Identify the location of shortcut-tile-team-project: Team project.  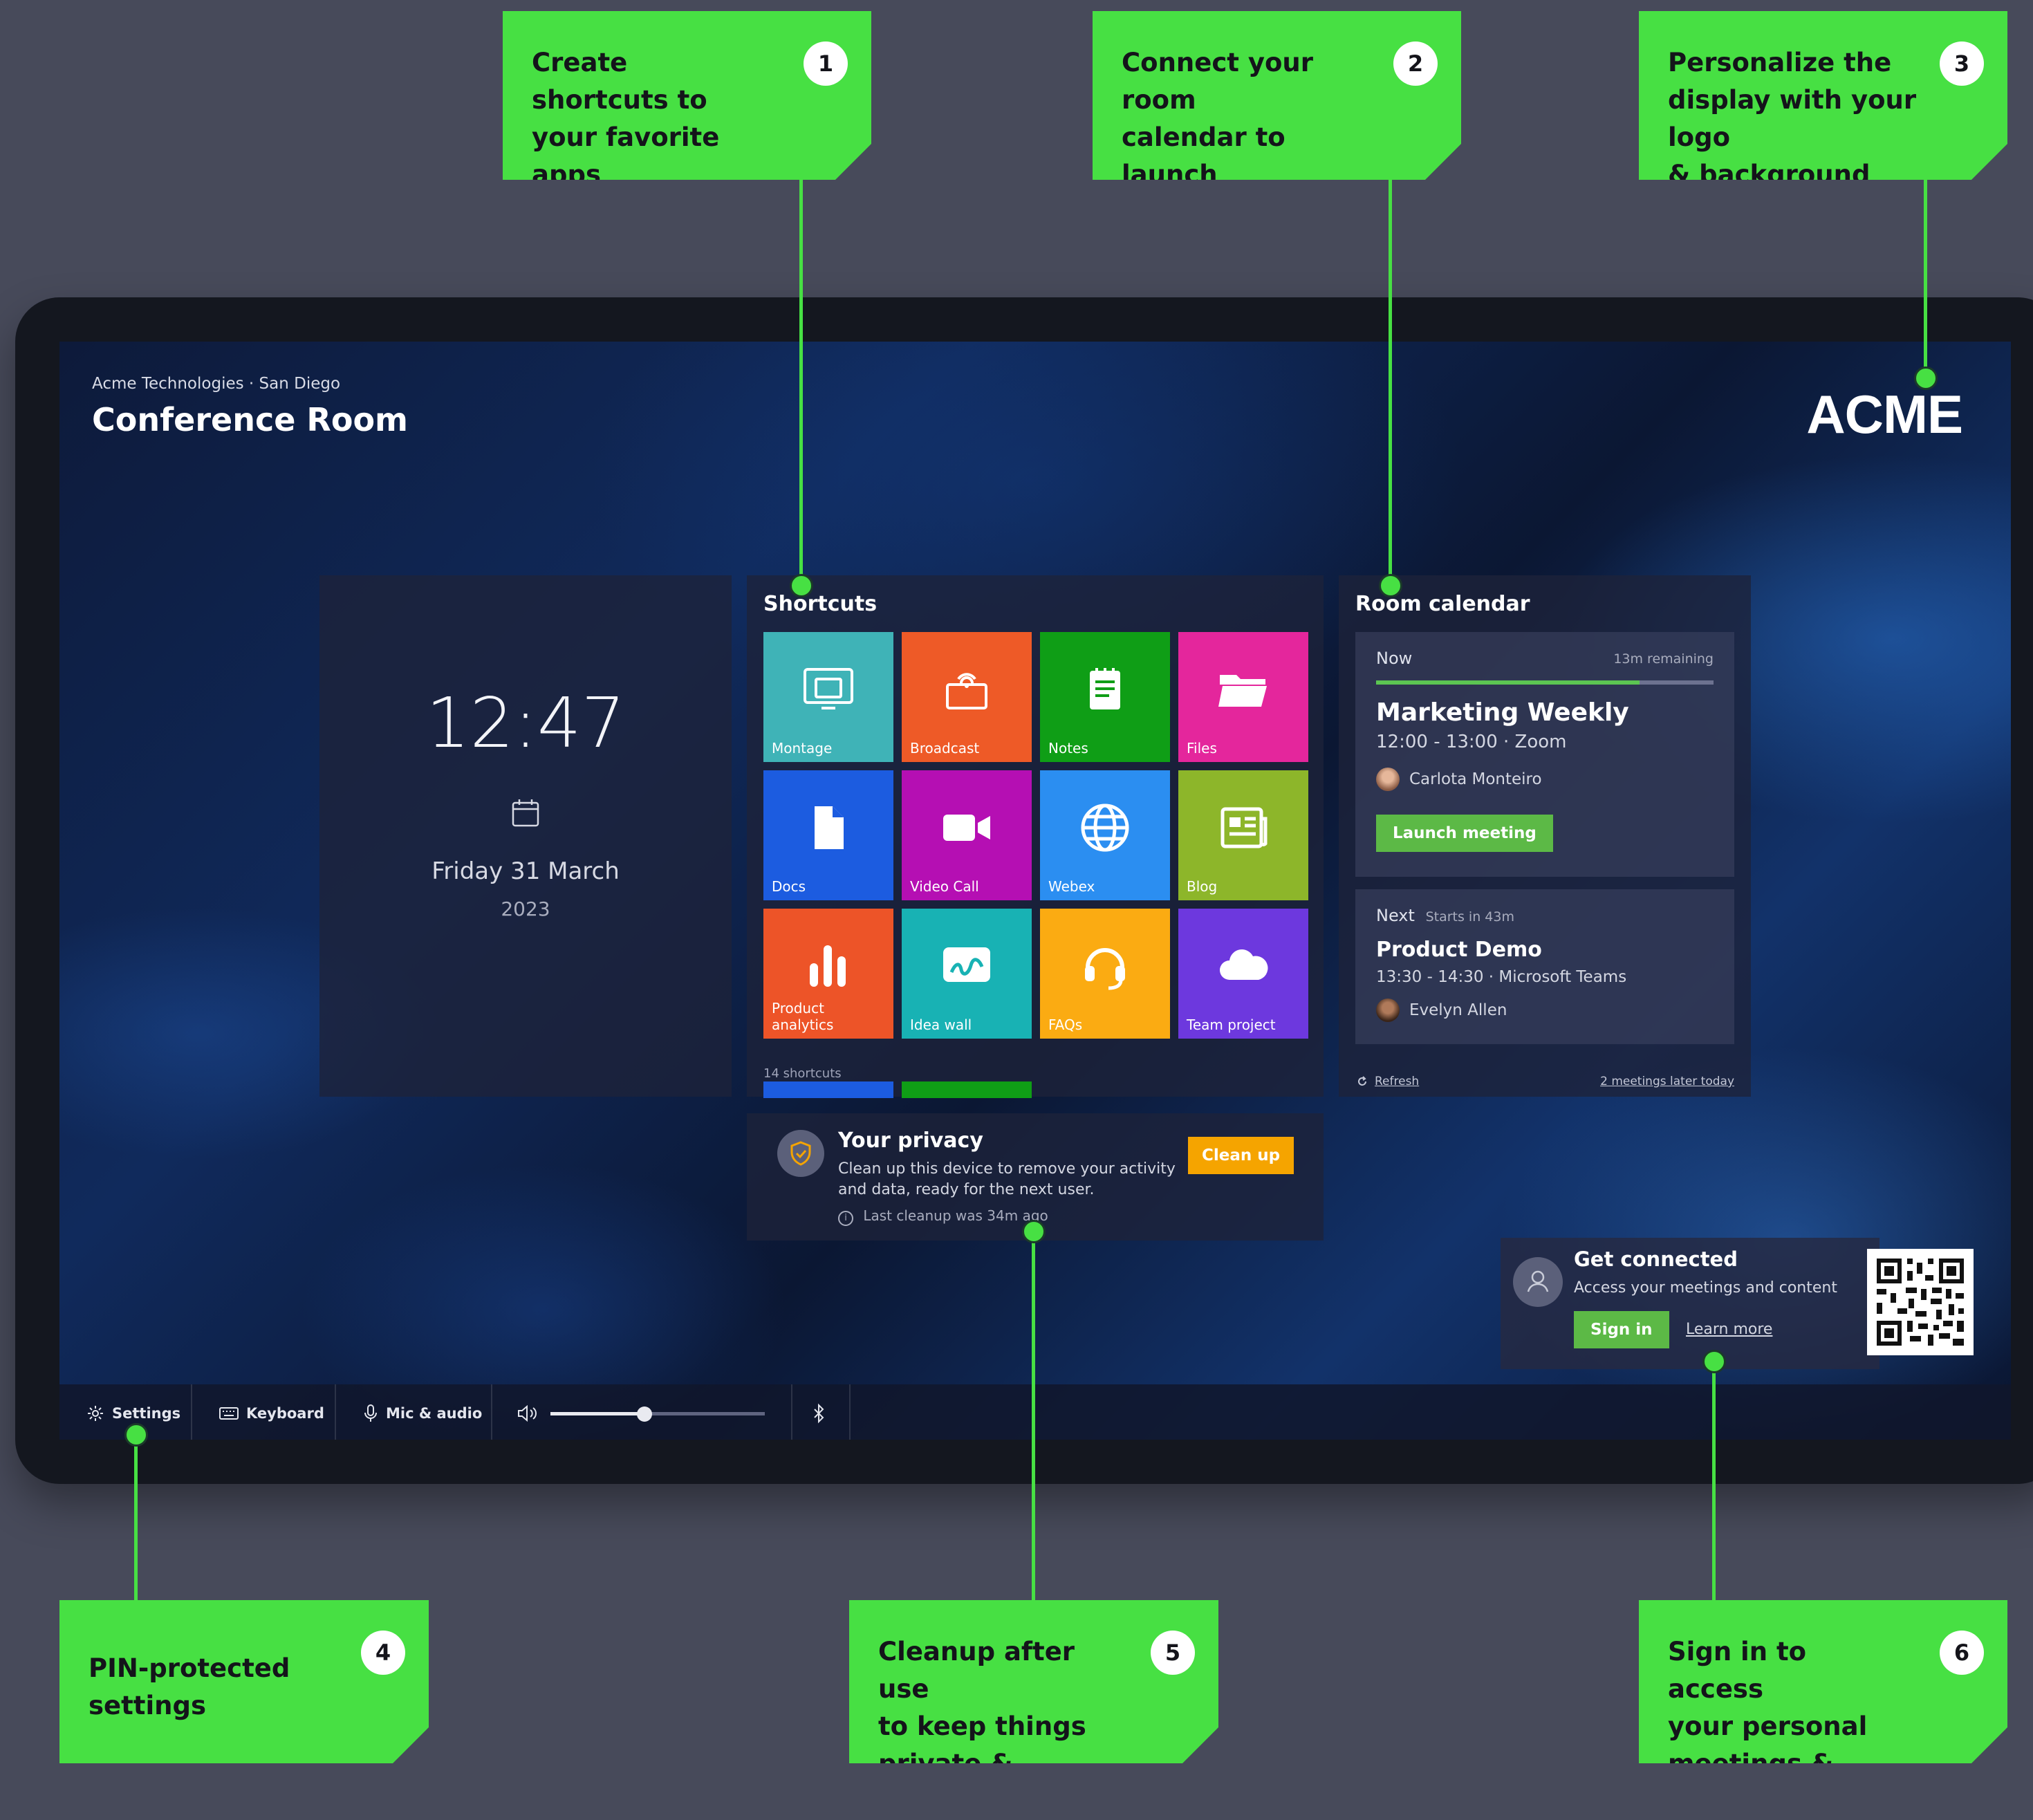
(1243, 974).